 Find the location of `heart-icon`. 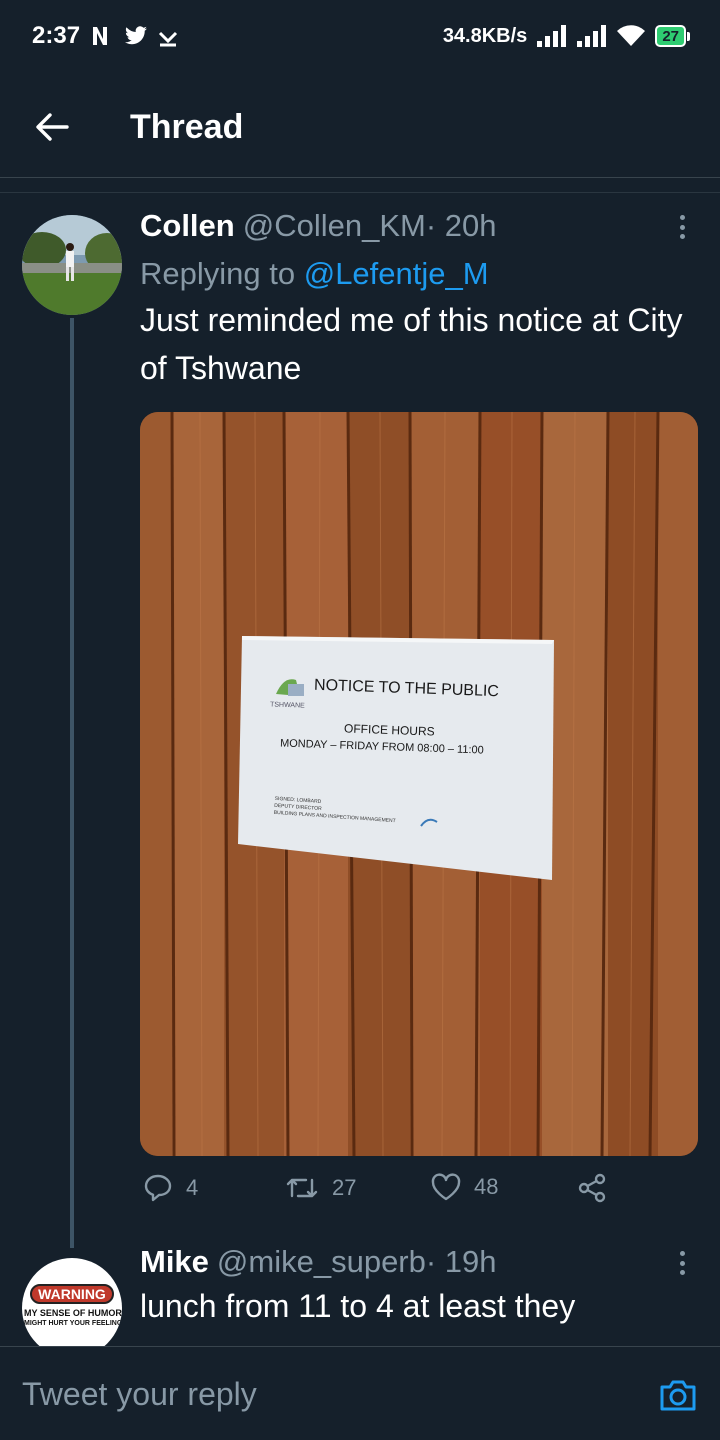

heart-icon is located at coordinates (446, 1187).